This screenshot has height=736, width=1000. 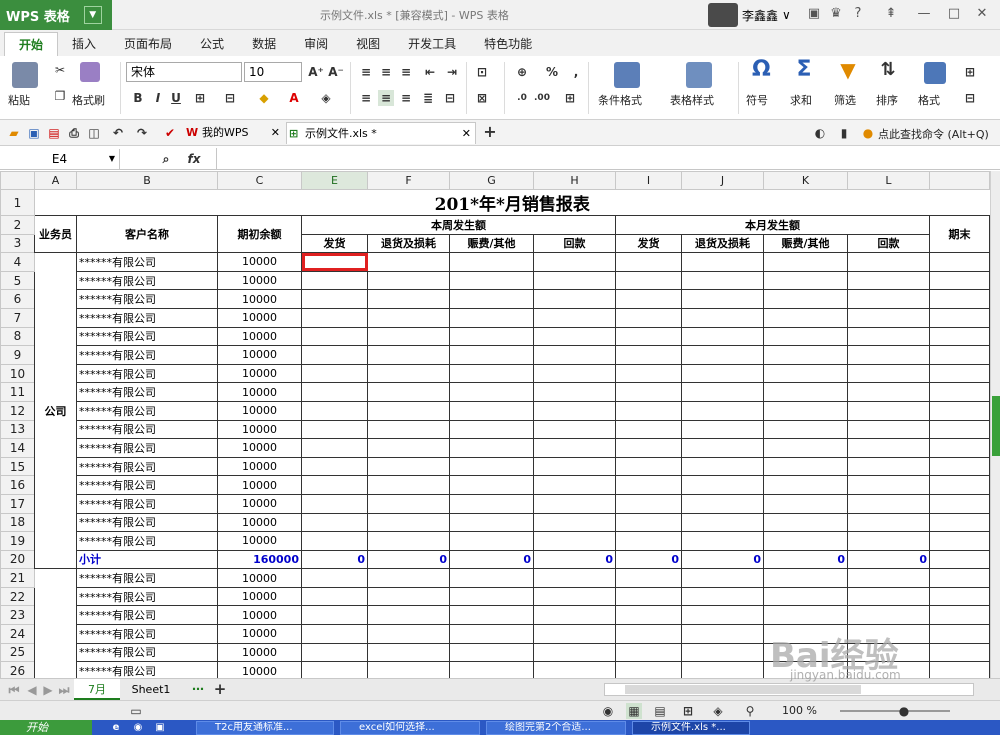 What do you see at coordinates (148, 44) in the screenshot?
I see `tab-2: 页面布局` at bounding box center [148, 44].